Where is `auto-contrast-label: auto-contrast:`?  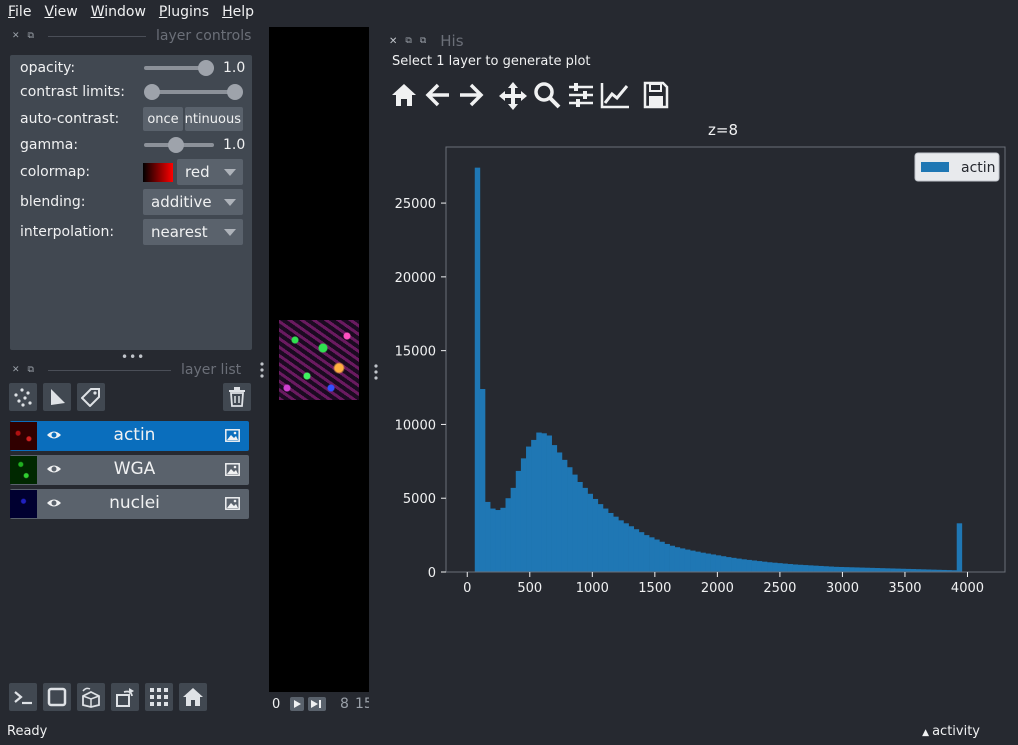
auto-contrast-label: auto-contrast: is located at coordinates (70, 119).